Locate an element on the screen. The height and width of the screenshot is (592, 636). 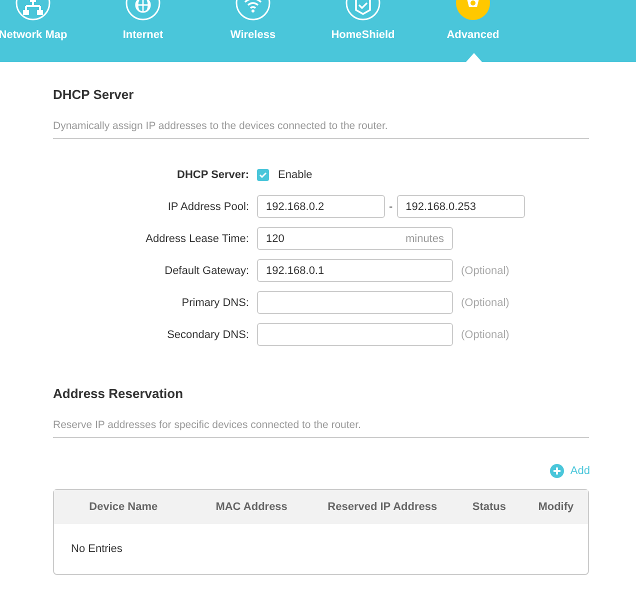
checkbox is located at coordinates (263, 174).